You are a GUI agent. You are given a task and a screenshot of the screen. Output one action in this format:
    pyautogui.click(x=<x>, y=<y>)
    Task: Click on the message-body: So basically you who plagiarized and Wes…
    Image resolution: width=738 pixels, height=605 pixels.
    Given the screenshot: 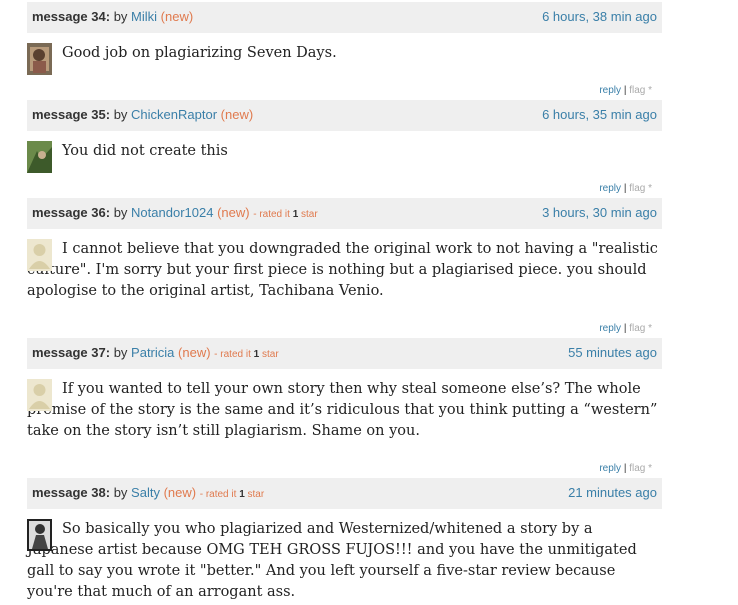 What is the action you would take?
    pyautogui.click(x=344, y=556)
    